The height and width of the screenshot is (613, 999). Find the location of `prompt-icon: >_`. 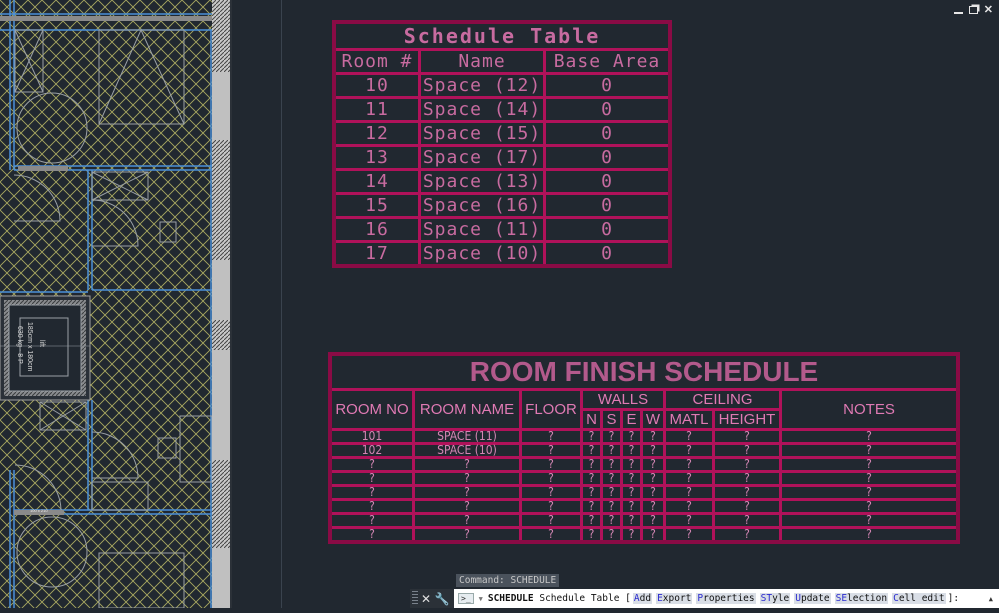

prompt-icon: >_ is located at coordinates (466, 598).